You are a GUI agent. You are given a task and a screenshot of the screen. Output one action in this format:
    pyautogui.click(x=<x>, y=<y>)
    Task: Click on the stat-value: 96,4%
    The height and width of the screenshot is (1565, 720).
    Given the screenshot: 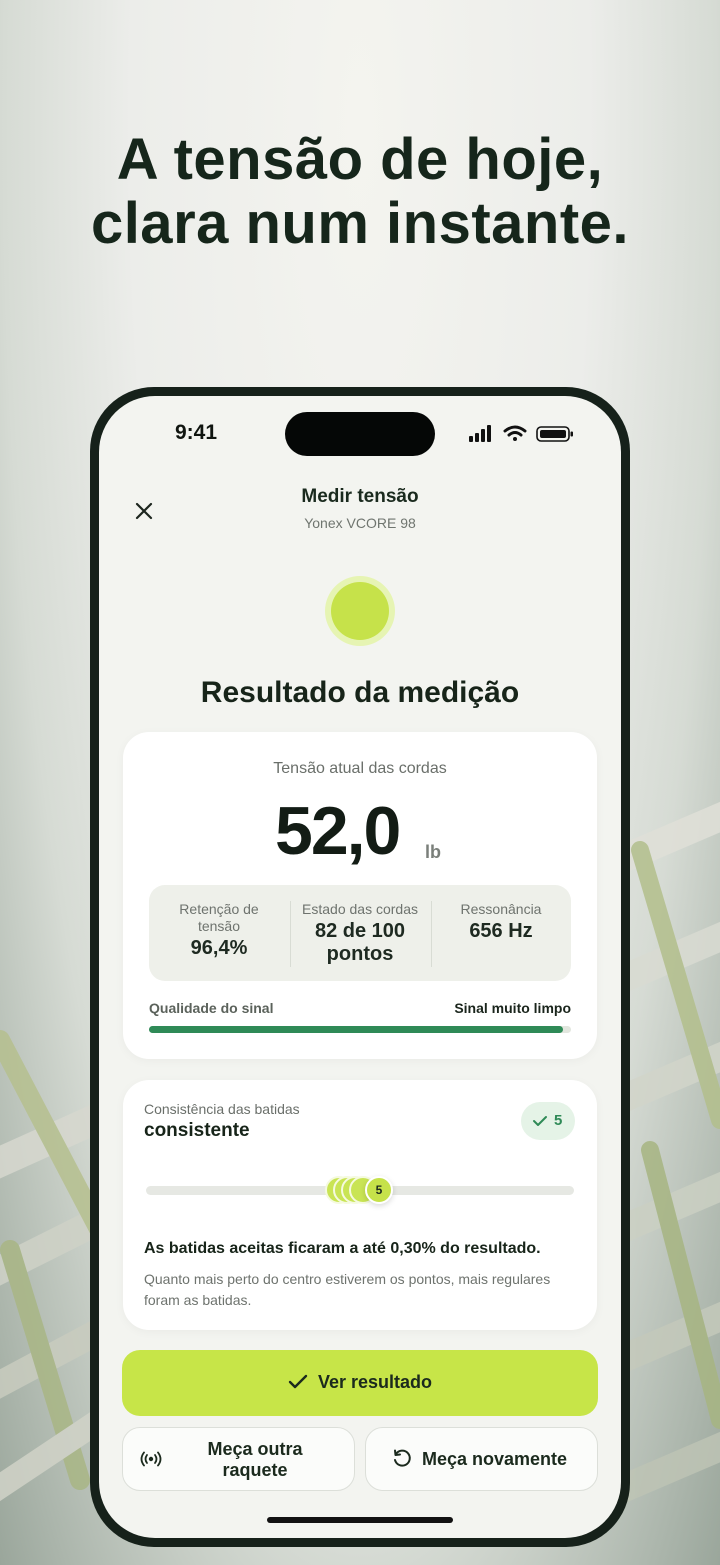 What is the action you would take?
    pyautogui.click(x=219, y=948)
    